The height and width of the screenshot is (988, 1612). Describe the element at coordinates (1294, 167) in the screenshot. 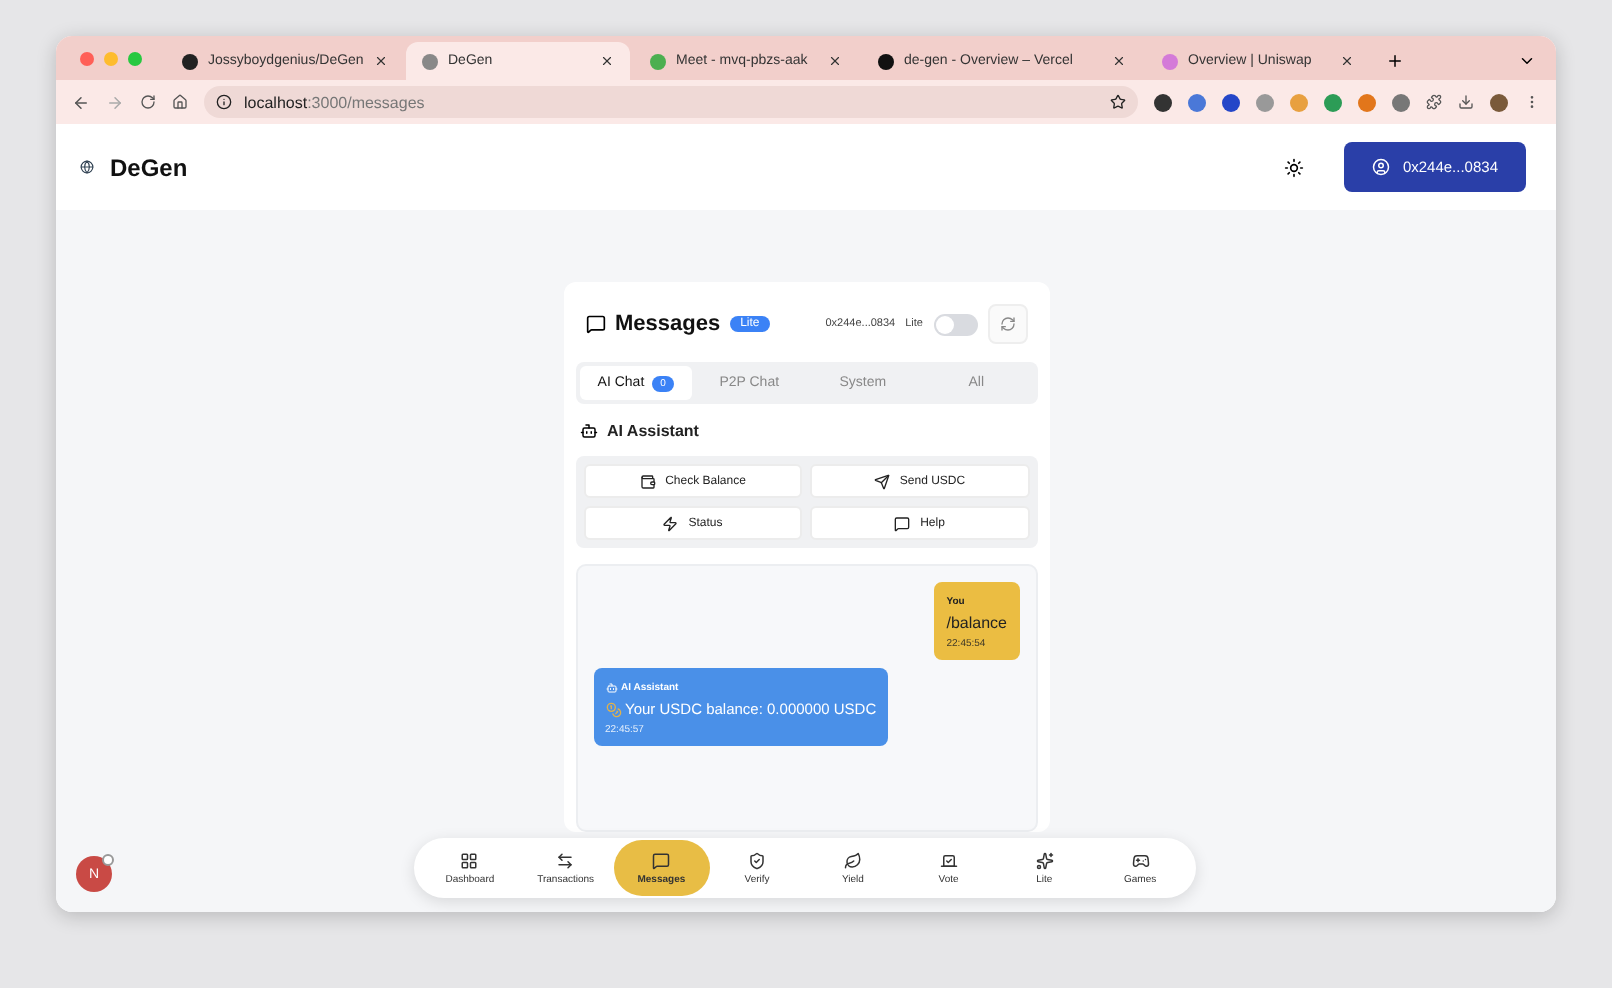

I see `theme-toggle-icon` at that location.